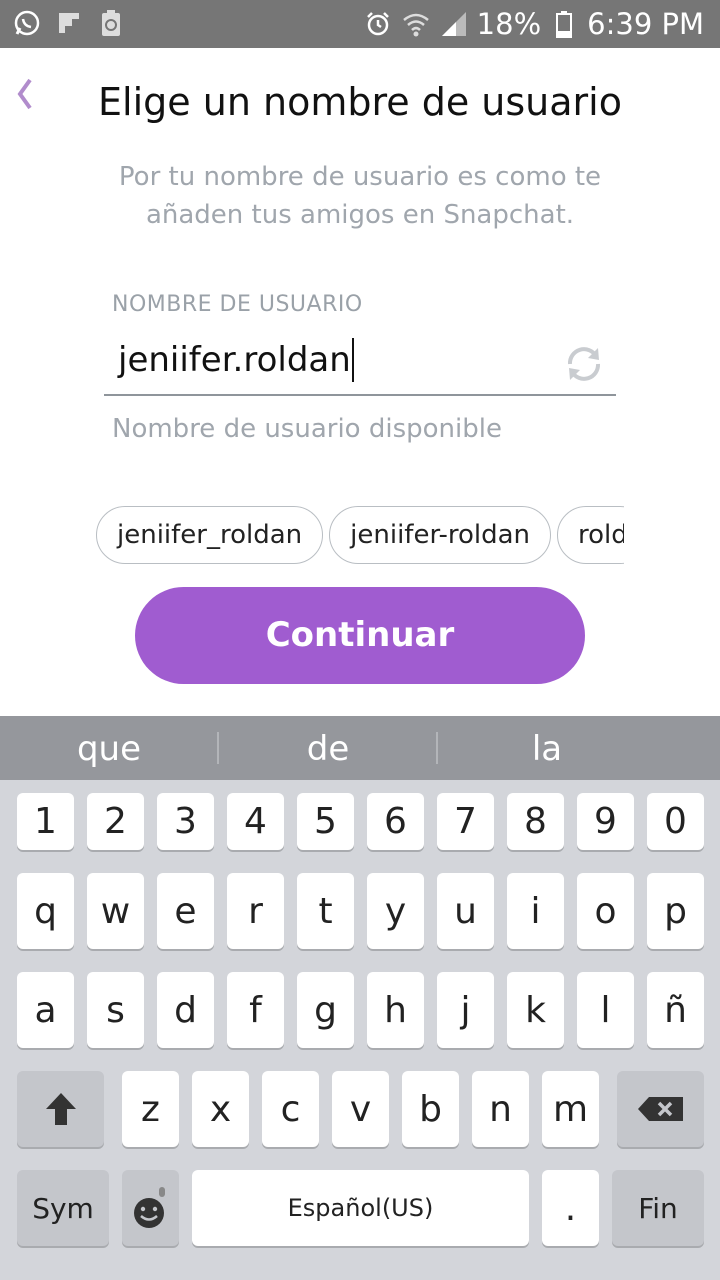 Image resolution: width=720 pixels, height=1280 pixels. I want to click on status-bar: 18% 6:39 PM, so click(360, 24).